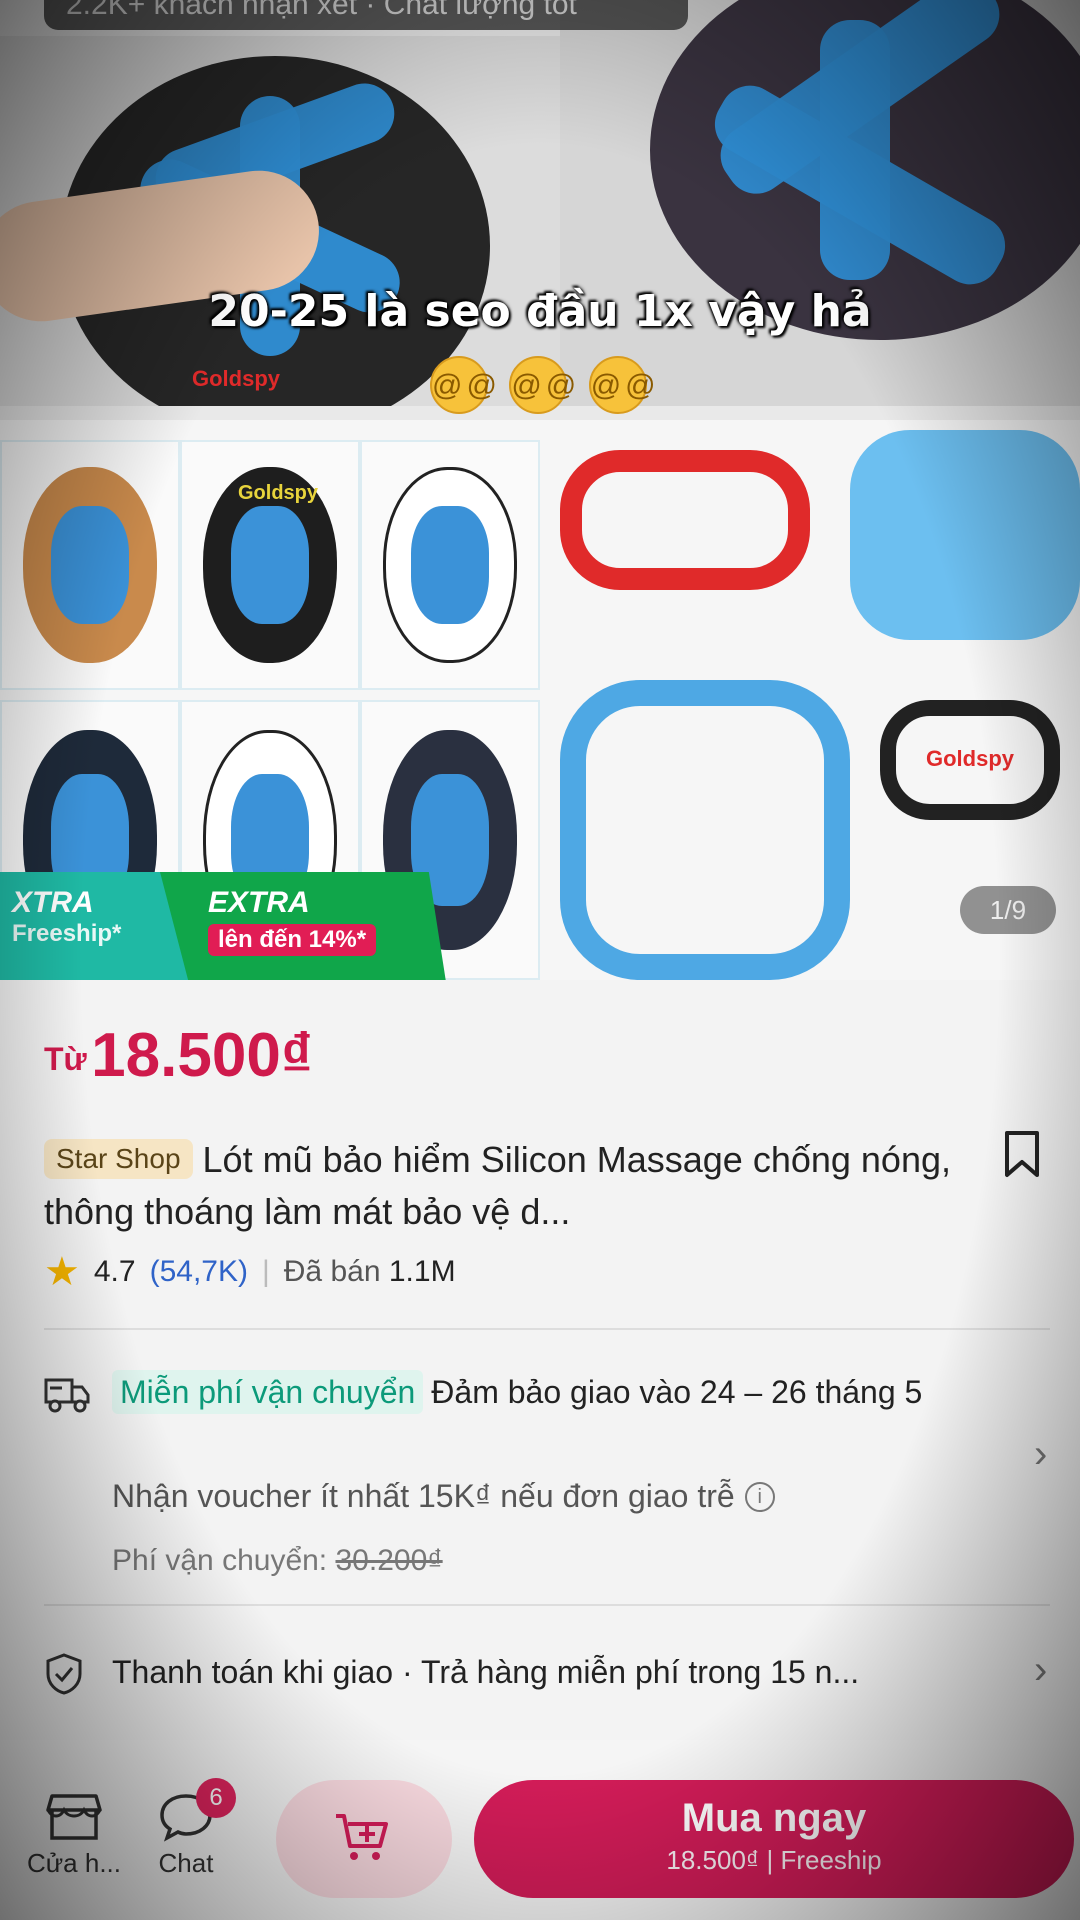 This screenshot has height=1920, width=1080. Describe the element at coordinates (62, 1272) in the screenshot. I see `star-icon: ★` at that location.